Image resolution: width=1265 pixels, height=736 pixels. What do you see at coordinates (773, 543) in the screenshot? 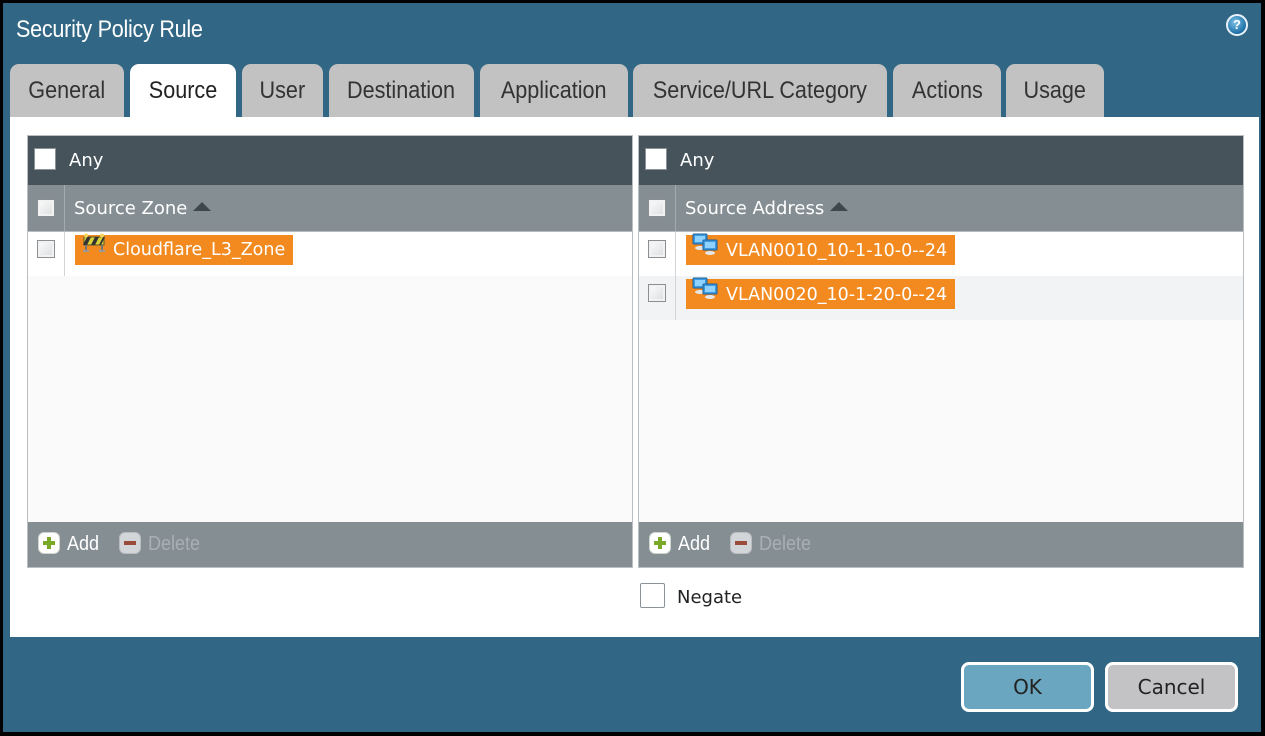
I see `source-address-delete-button: Delete` at bounding box center [773, 543].